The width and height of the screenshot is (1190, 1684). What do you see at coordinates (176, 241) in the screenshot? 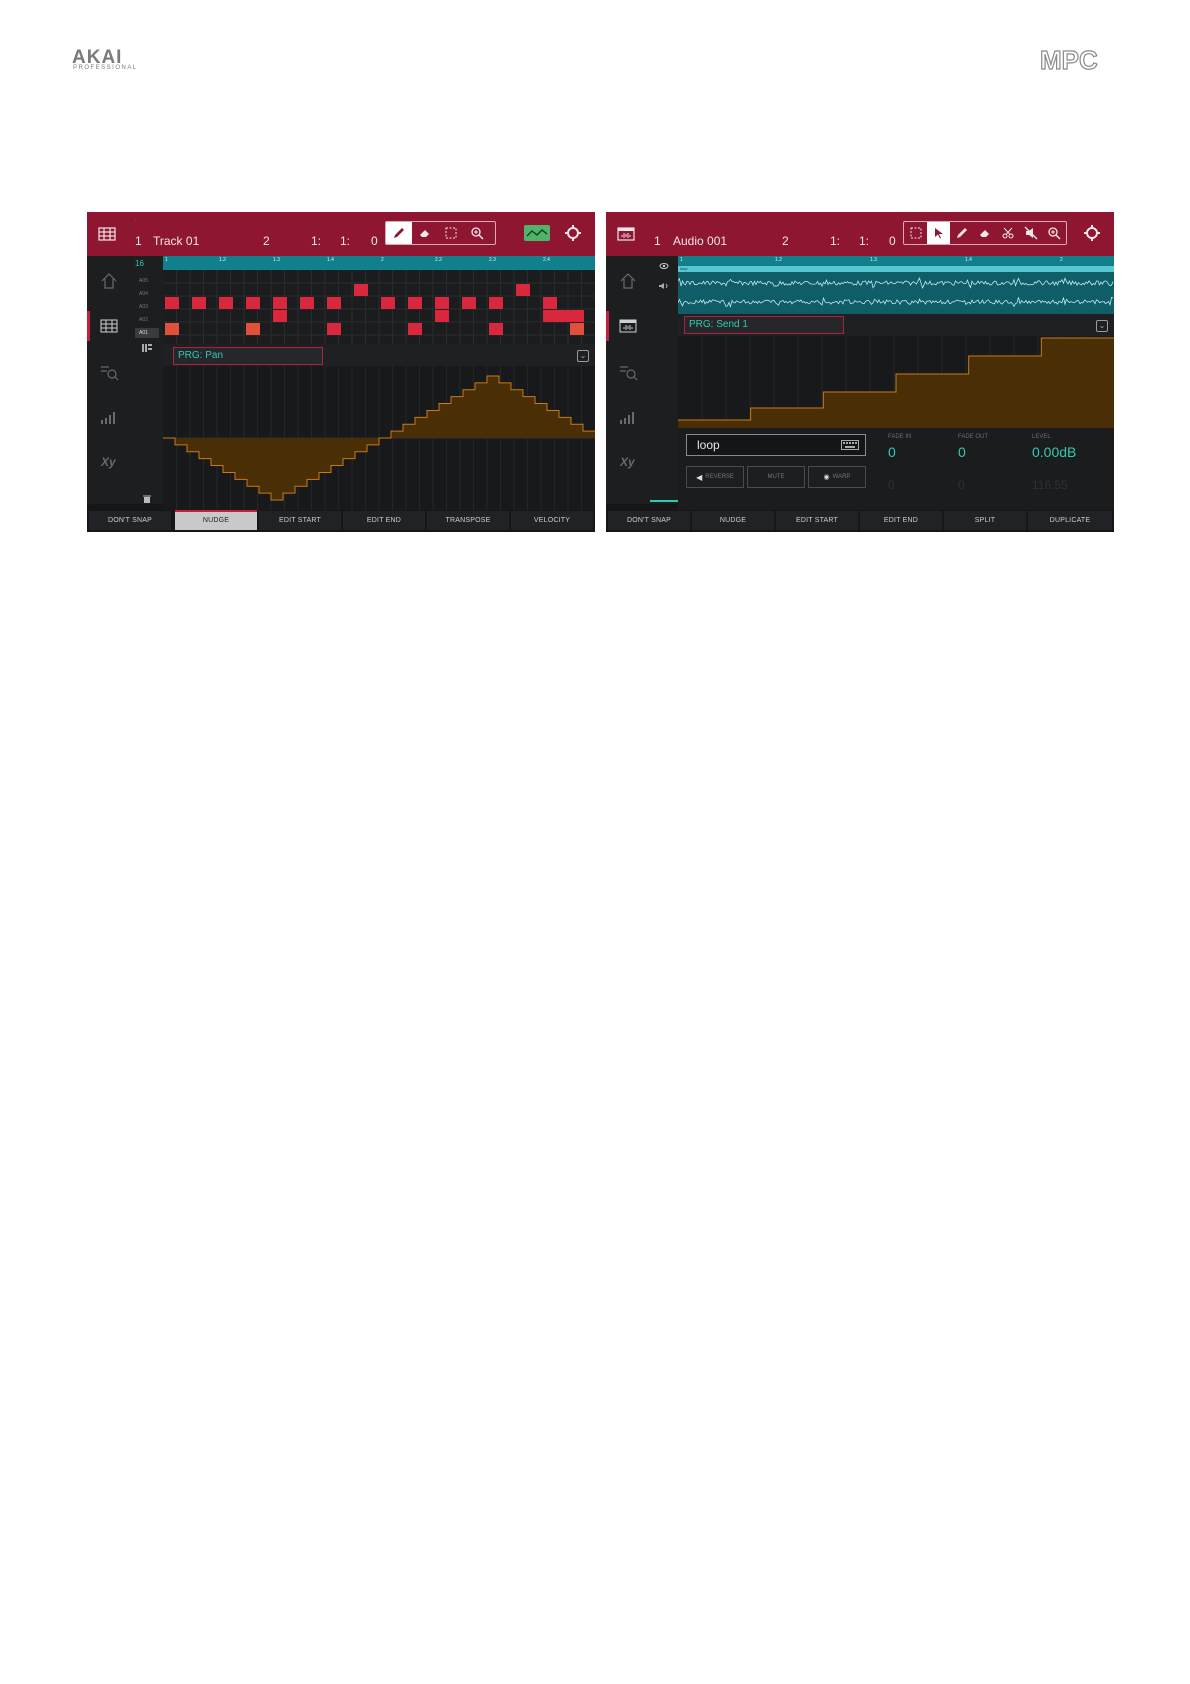
I see `track-name: Track 01` at bounding box center [176, 241].